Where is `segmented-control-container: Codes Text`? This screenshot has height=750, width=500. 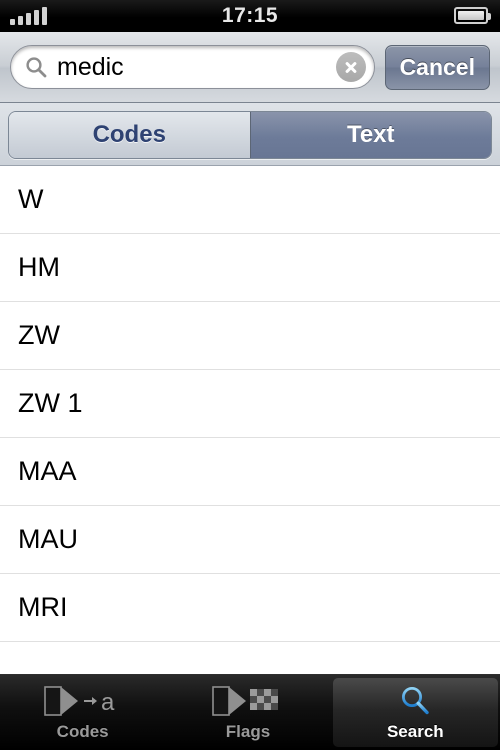
segmented-control-container: Codes Text is located at coordinates (250, 134).